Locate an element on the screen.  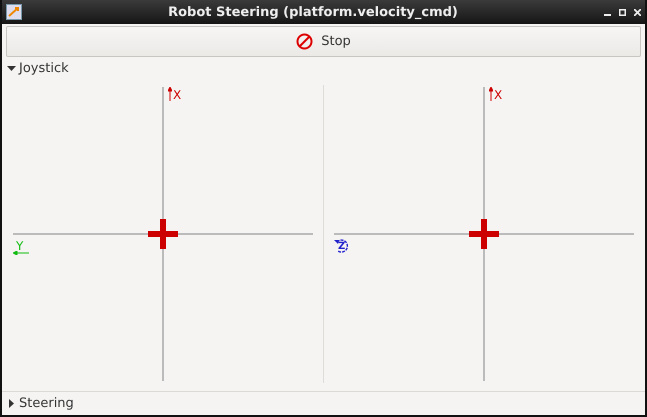
axis-label: Z is located at coordinates (342, 247).